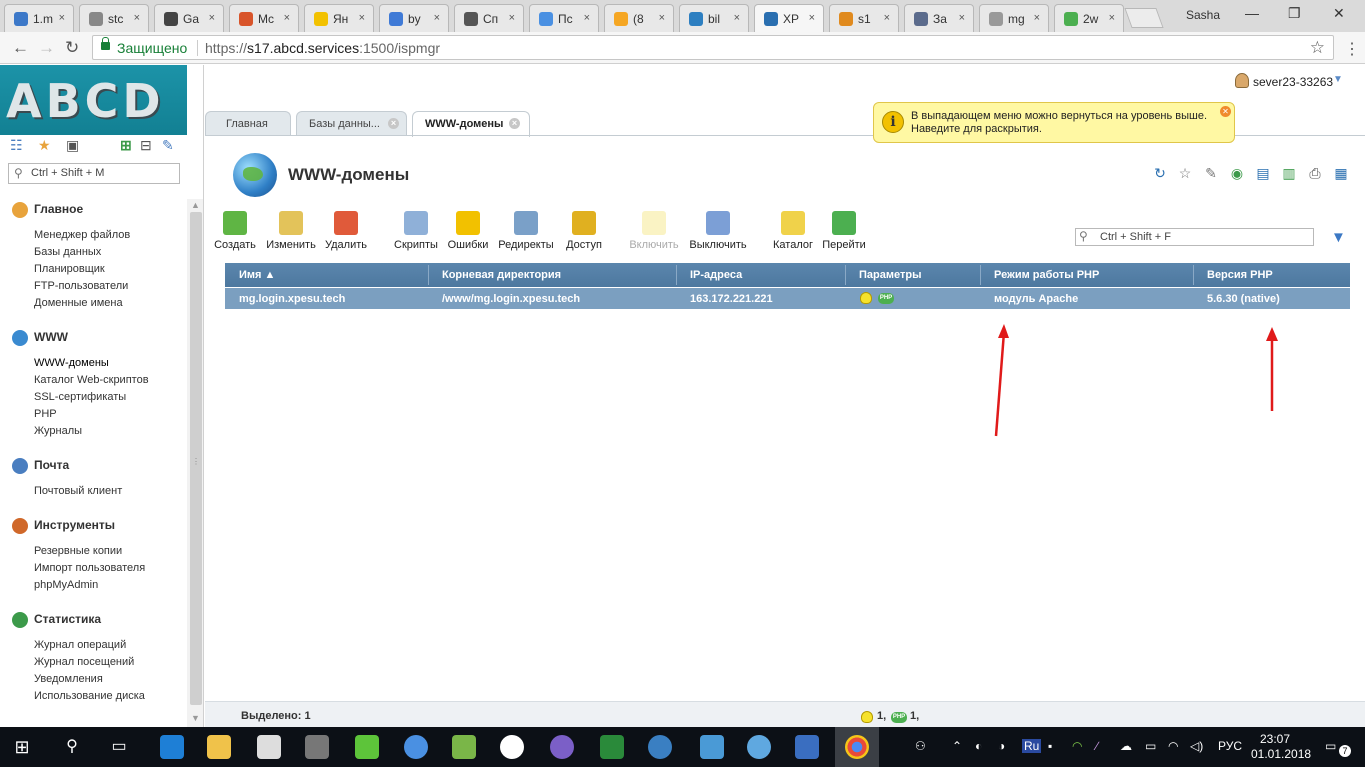 The image size is (1365, 767). What do you see at coordinates (72, 145) in the screenshot?
I see `briefcase-icon: ▣` at bounding box center [72, 145].